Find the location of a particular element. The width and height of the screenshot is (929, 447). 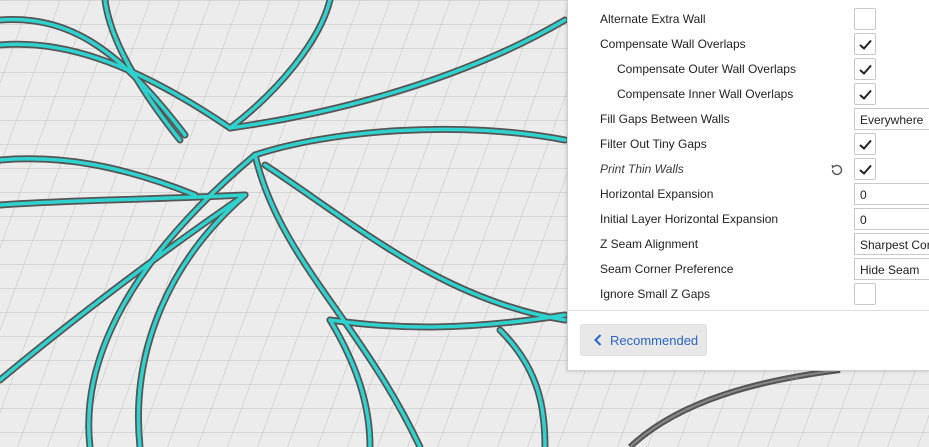

seam-corner-preference-select: Hide Seam is located at coordinates (891, 269).